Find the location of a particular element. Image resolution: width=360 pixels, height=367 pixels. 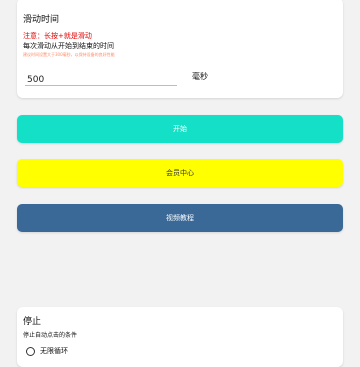

start-button-label: 开始 is located at coordinates (180, 129).